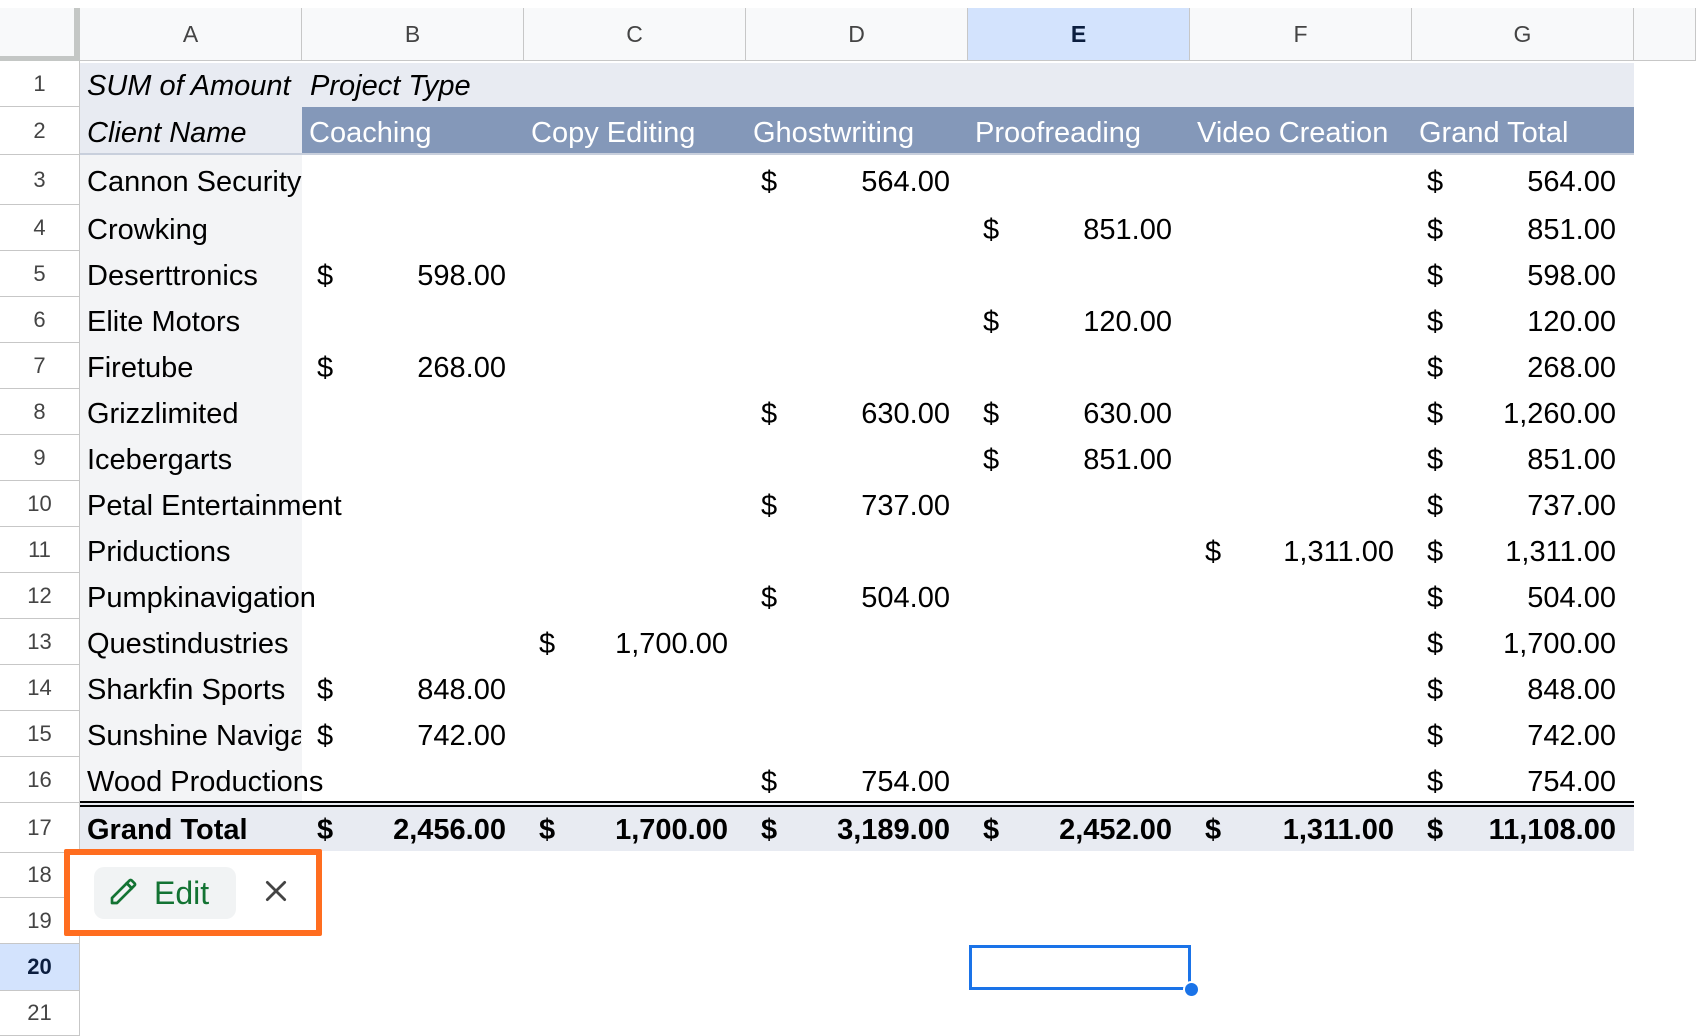  I want to click on column-header-g: G, so click(1523, 34).